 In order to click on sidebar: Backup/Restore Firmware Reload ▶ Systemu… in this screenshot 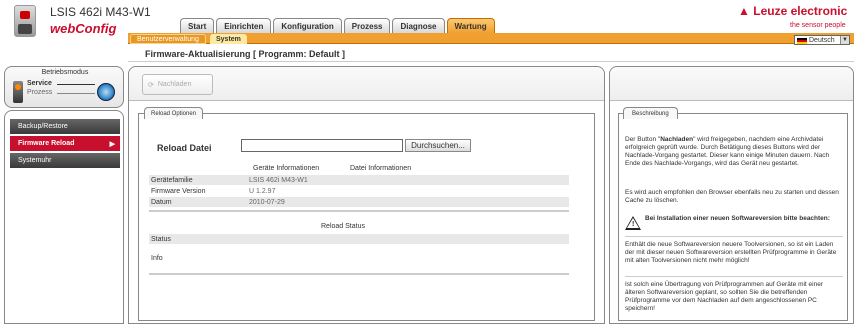, I will do `click(64, 217)`.